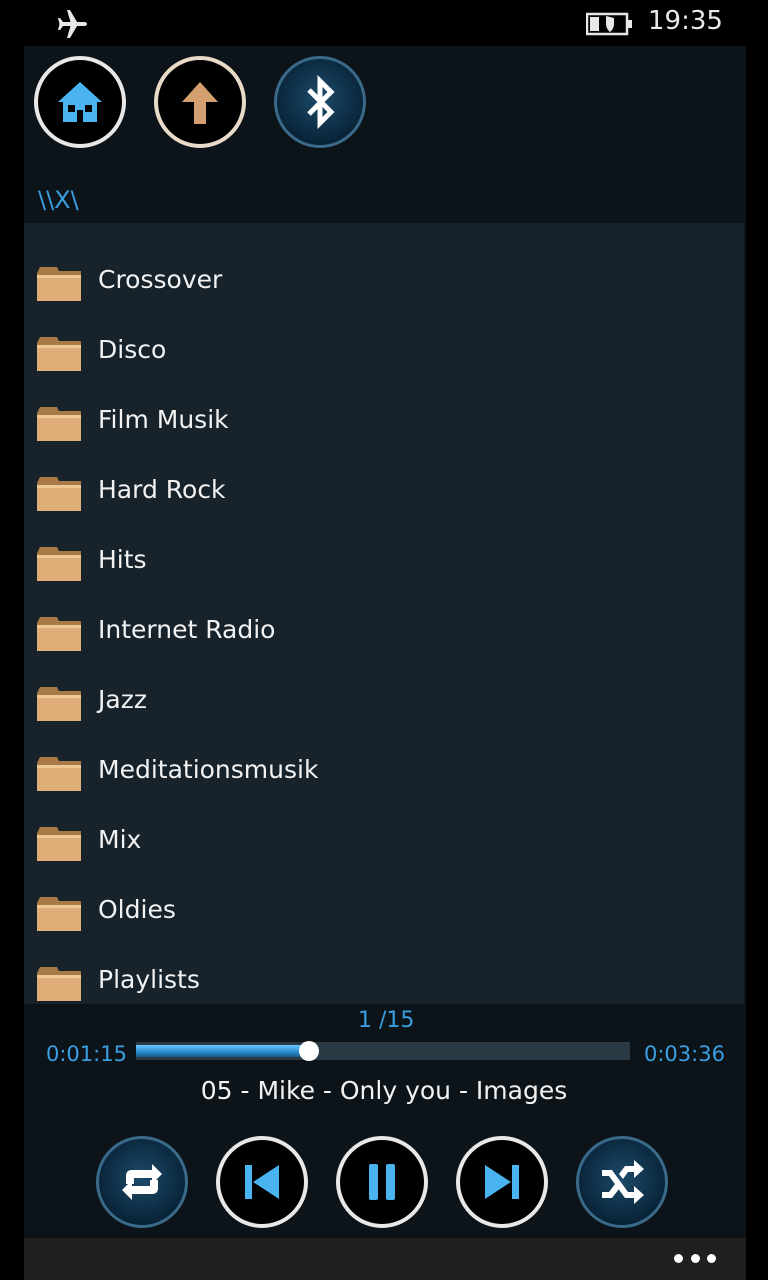 The width and height of the screenshot is (768, 1280). I want to click on folder-item: Jazz, so click(384, 708).